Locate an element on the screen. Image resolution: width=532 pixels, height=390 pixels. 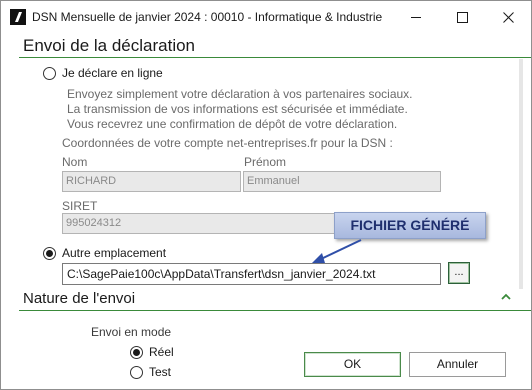
chevron-up-icon is located at coordinates (506, 297).